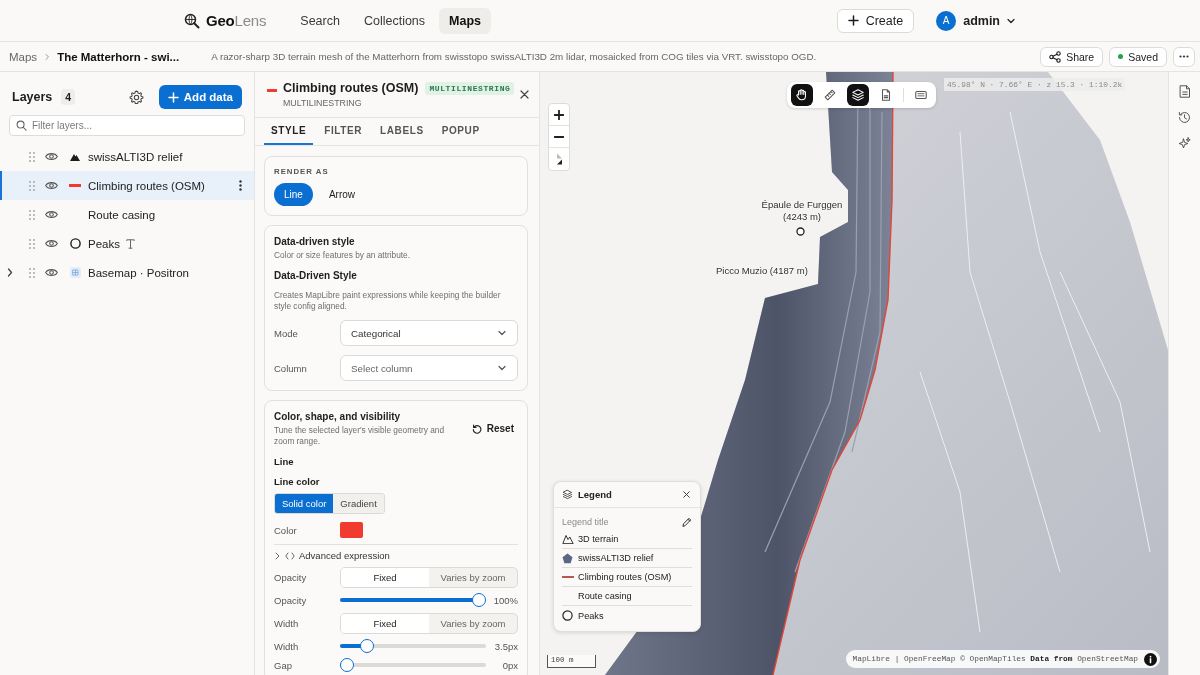  Describe the element at coordinates (136, 97) in the screenshot. I see `settings-icon` at that location.